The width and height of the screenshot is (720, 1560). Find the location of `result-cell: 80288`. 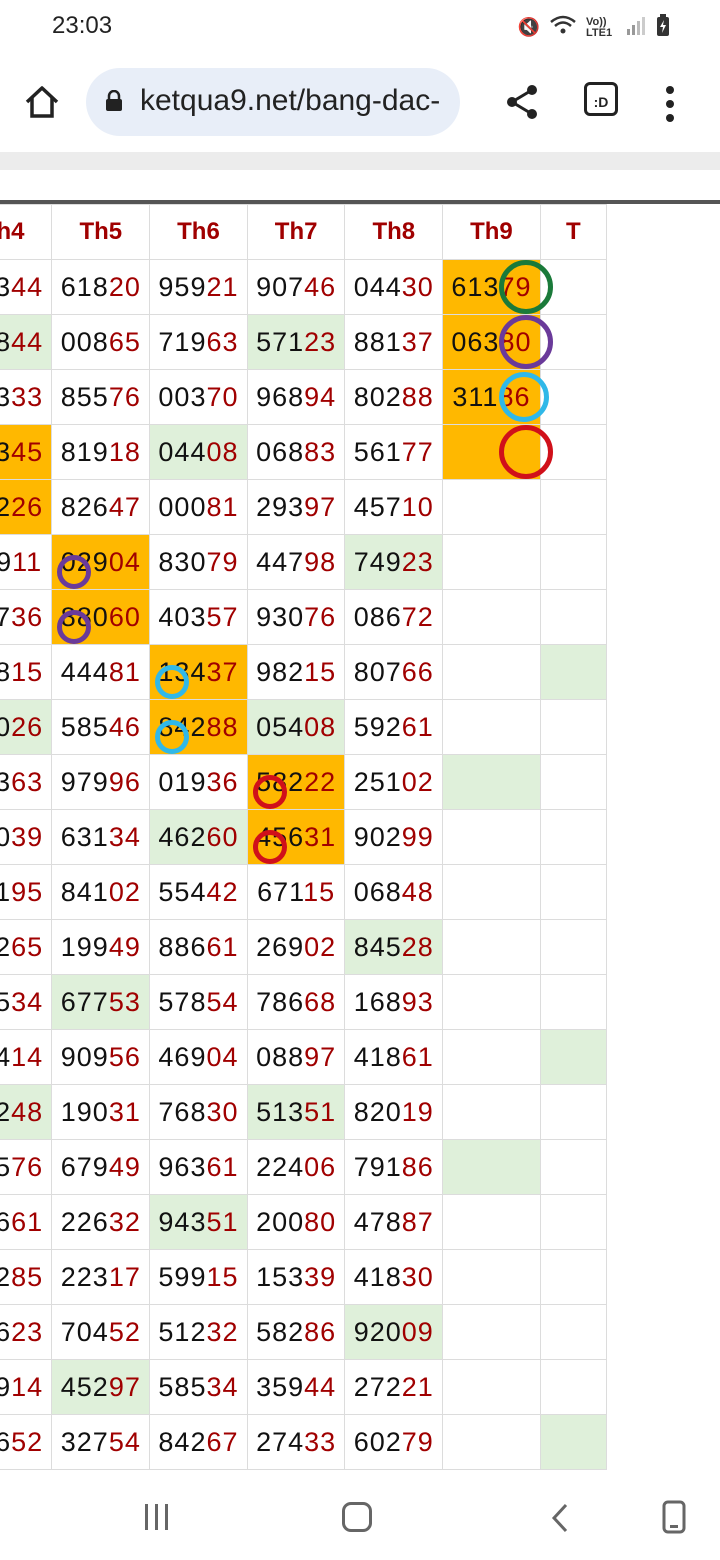

result-cell: 80288 is located at coordinates (394, 397).